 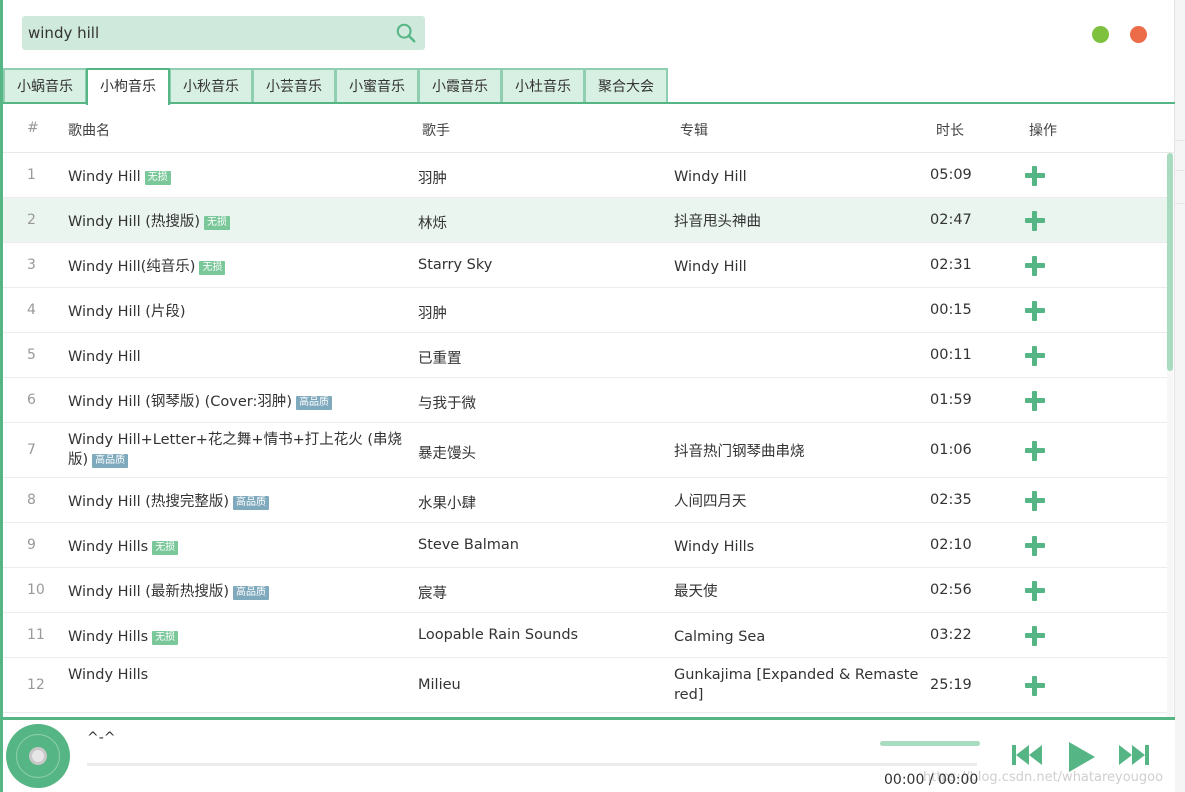 I want to click on song-name-cell: Windy Hills 无损, so click(x=240, y=547).